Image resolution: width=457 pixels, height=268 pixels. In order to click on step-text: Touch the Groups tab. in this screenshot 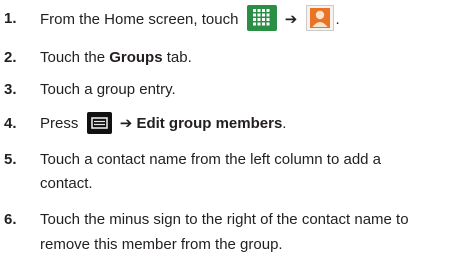, I will do `click(116, 58)`.